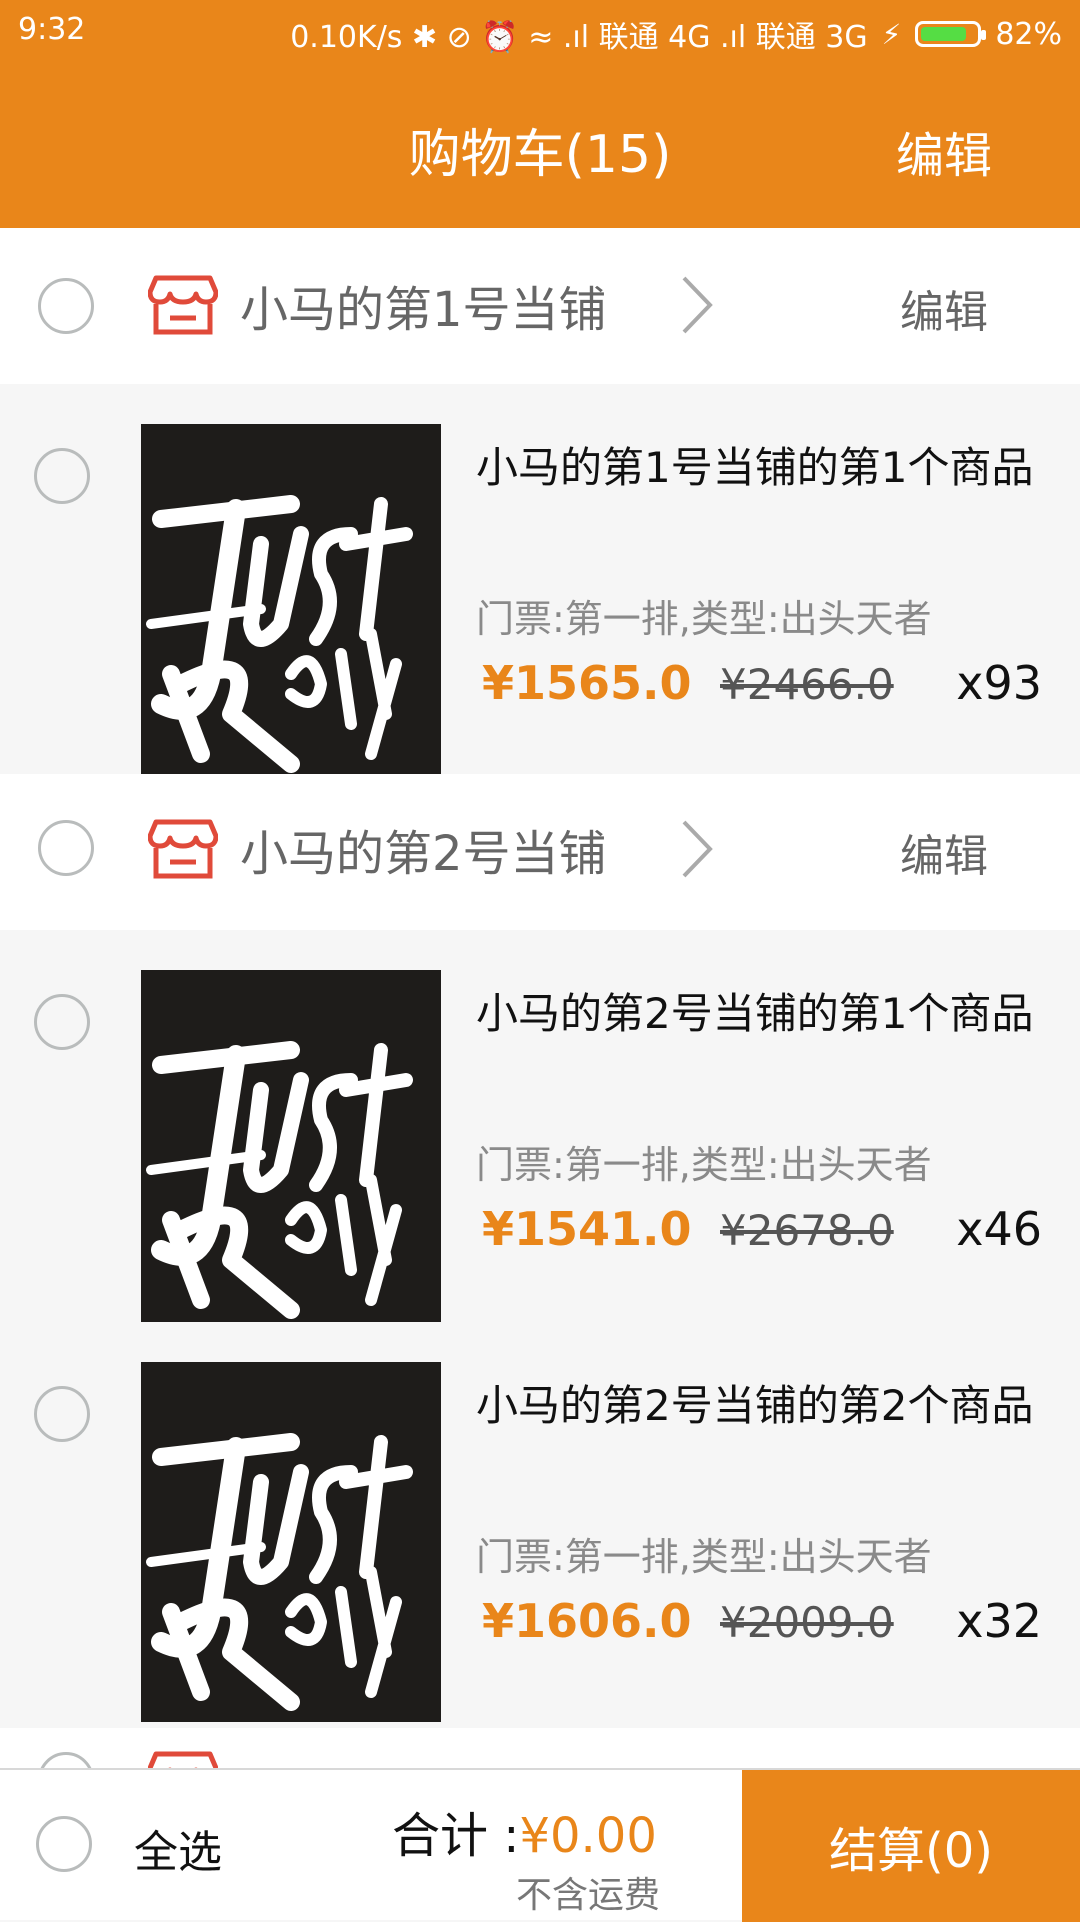 The height and width of the screenshot is (1922, 1080). I want to click on freight-note: 不含运费, so click(588, 1895).